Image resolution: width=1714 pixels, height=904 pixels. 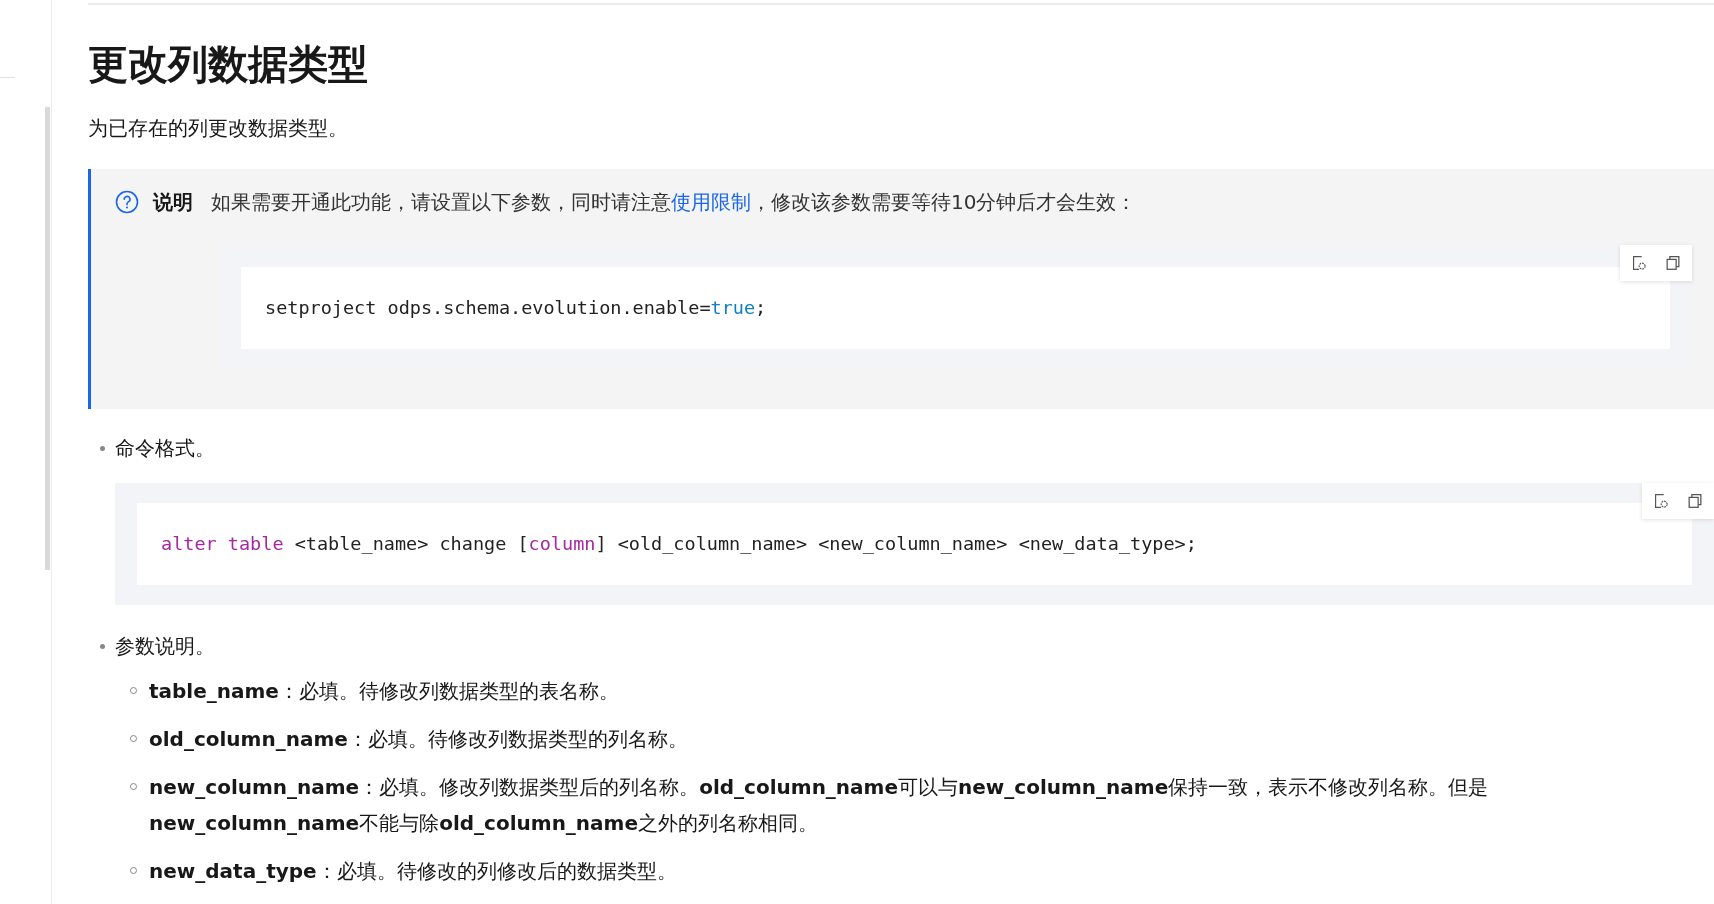 I want to click on code-line: setproject odps.schema.evolution.enable=true;, so click(x=516, y=308).